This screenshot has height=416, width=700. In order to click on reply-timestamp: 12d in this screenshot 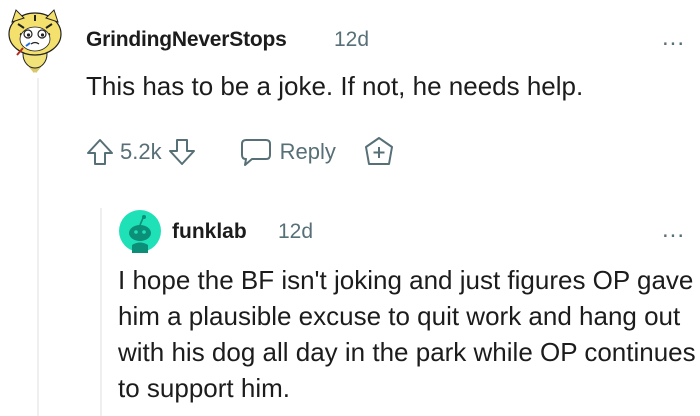, I will do `click(295, 232)`.